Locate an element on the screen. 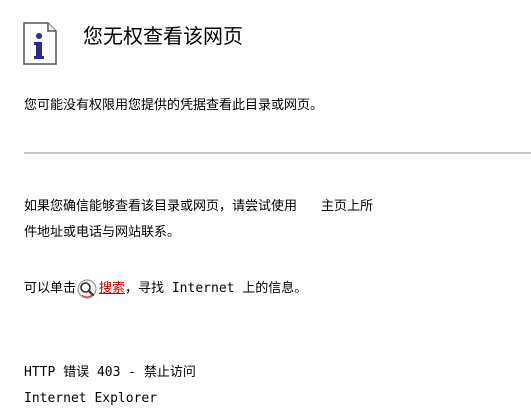 This screenshot has width=531, height=411. suggestion-text-1-tail: 主页上所 is located at coordinates (347, 206).